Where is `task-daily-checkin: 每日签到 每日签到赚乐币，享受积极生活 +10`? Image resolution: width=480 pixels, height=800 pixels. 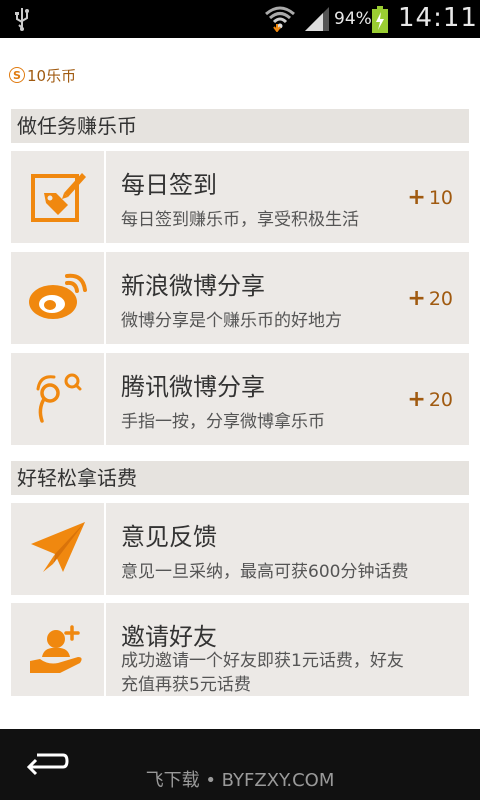
task-daily-checkin: 每日签到 每日签到赚乐币，享受积极生活 +10 is located at coordinates (240, 197).